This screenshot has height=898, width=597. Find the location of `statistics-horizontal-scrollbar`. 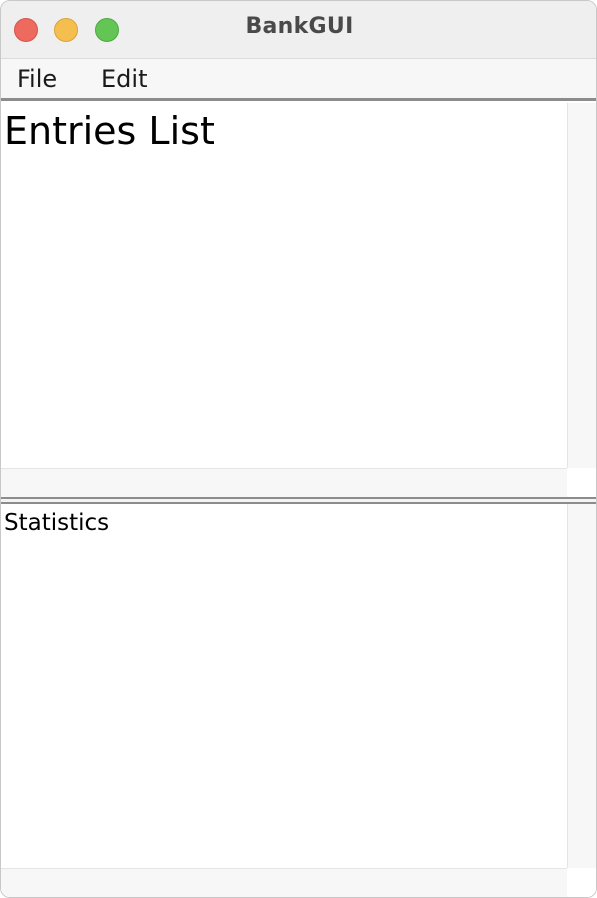

statistics-horizontal-scrollbar is located at coordinates (284, 882).